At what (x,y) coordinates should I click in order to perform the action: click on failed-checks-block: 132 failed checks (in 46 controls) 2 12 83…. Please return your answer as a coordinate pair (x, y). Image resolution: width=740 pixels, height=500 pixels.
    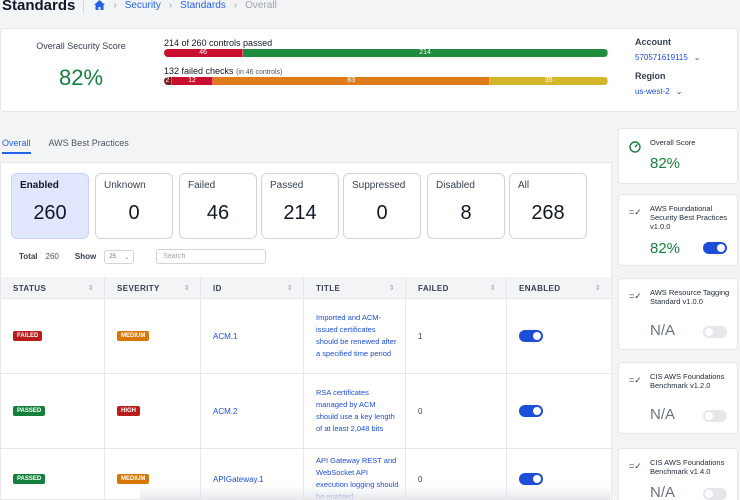
    Looking at the image, I should click on (386, 75).